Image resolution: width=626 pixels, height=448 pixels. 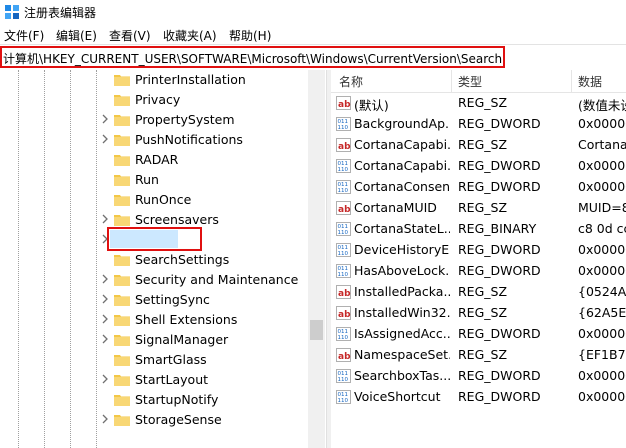 What do you see at coordinates (250, 35) in the screenshot?
I see `menu-help: 帮助(H)` at bounding box center [250, 35].